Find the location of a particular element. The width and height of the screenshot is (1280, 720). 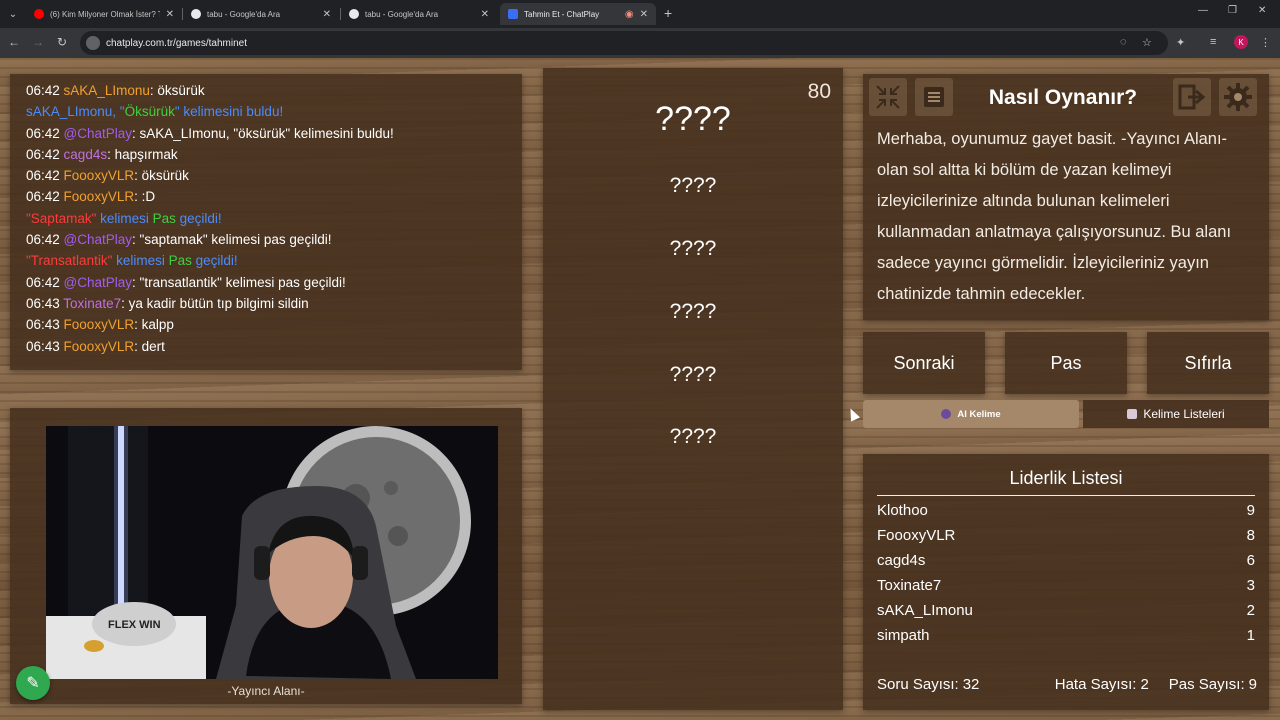

profile-avatar: K is located at coordinates (1241, 42).